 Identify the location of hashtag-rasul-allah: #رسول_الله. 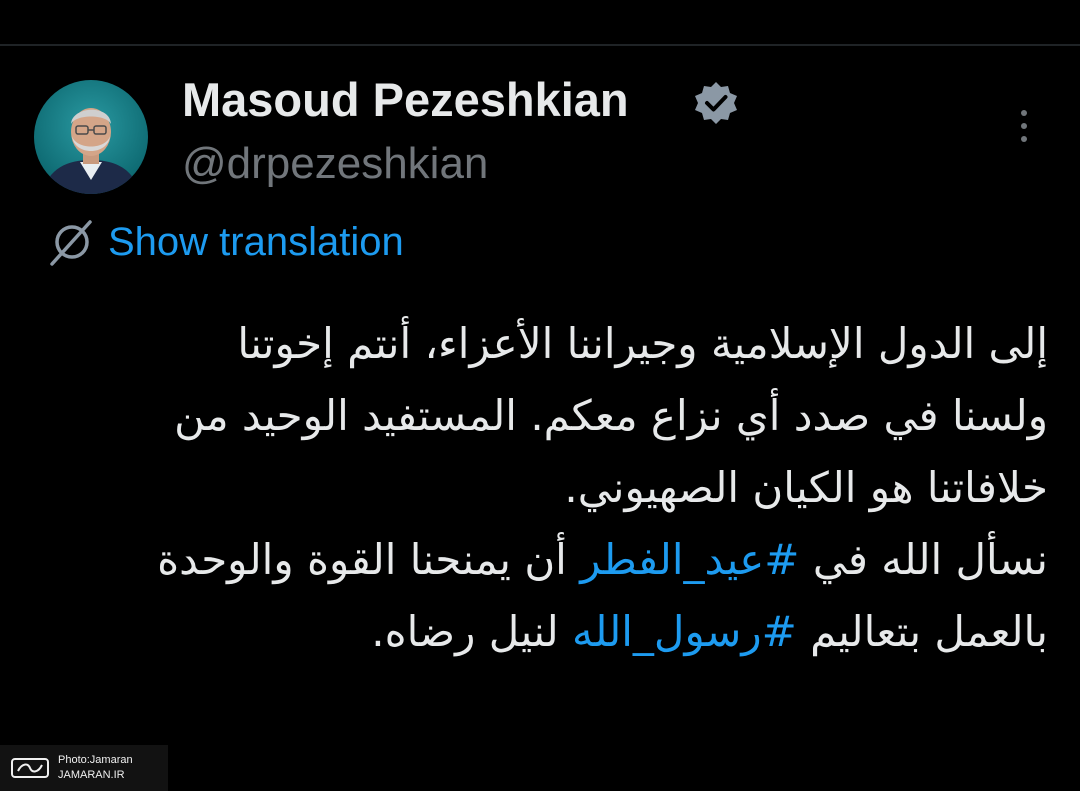
(684, 631).